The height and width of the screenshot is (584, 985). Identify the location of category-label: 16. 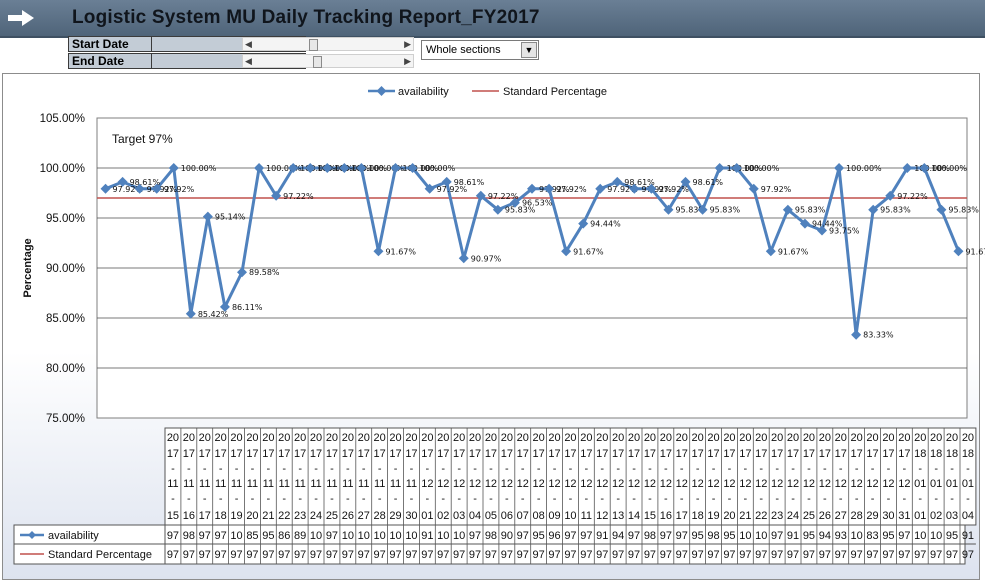
(189, 516).